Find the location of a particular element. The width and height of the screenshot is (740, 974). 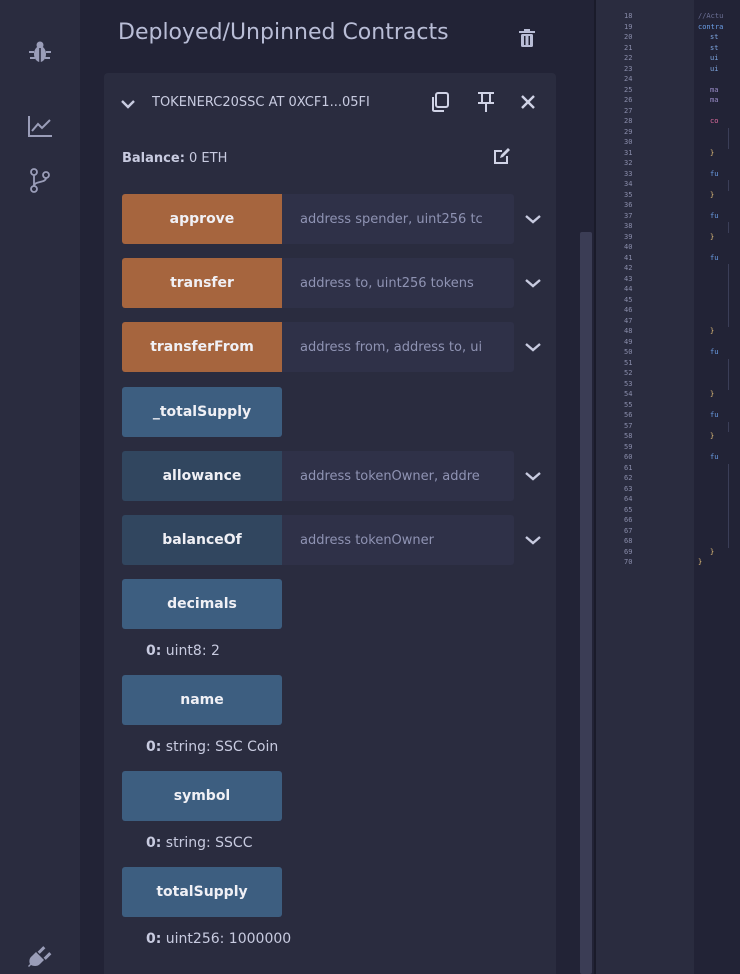

symbol-button: symbol is located at coordinates (202, 796).